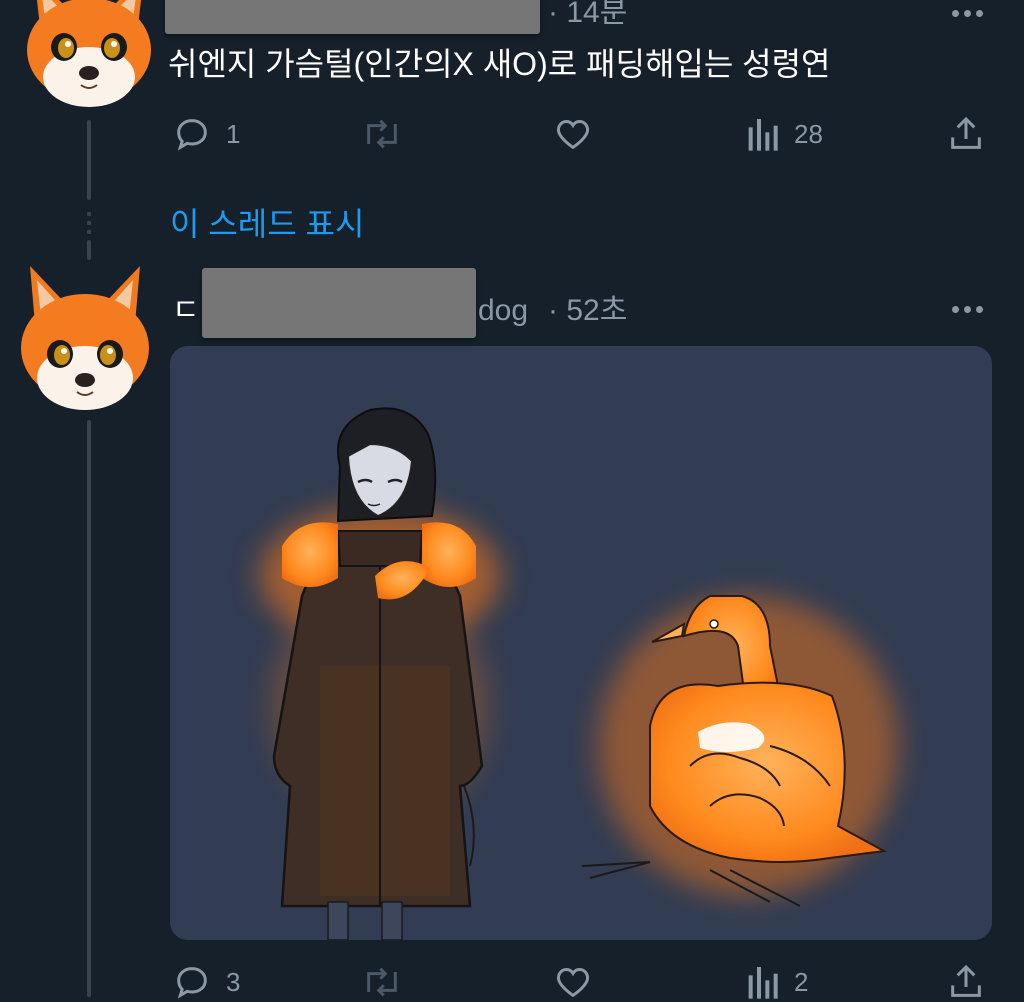 This screenshot has height=1002, width=1024. What do you see at coordinates (186, 310) in the screenshot?
I see `display-name-prefix: ㄷ` at bounding box center [186, 310].